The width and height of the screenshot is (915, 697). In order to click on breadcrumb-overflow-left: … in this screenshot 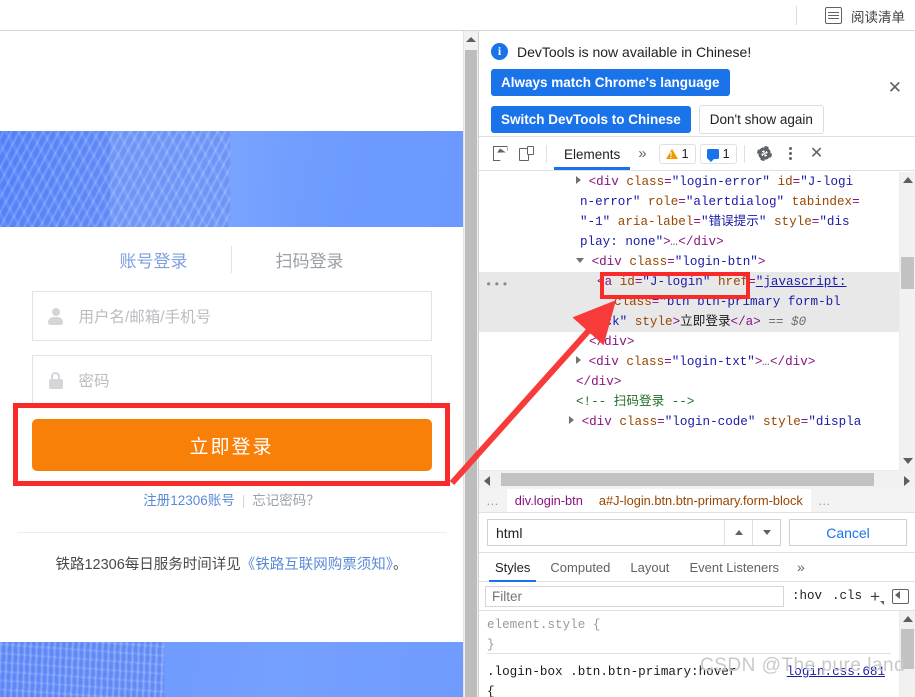, I will do `click(493, 500)`.